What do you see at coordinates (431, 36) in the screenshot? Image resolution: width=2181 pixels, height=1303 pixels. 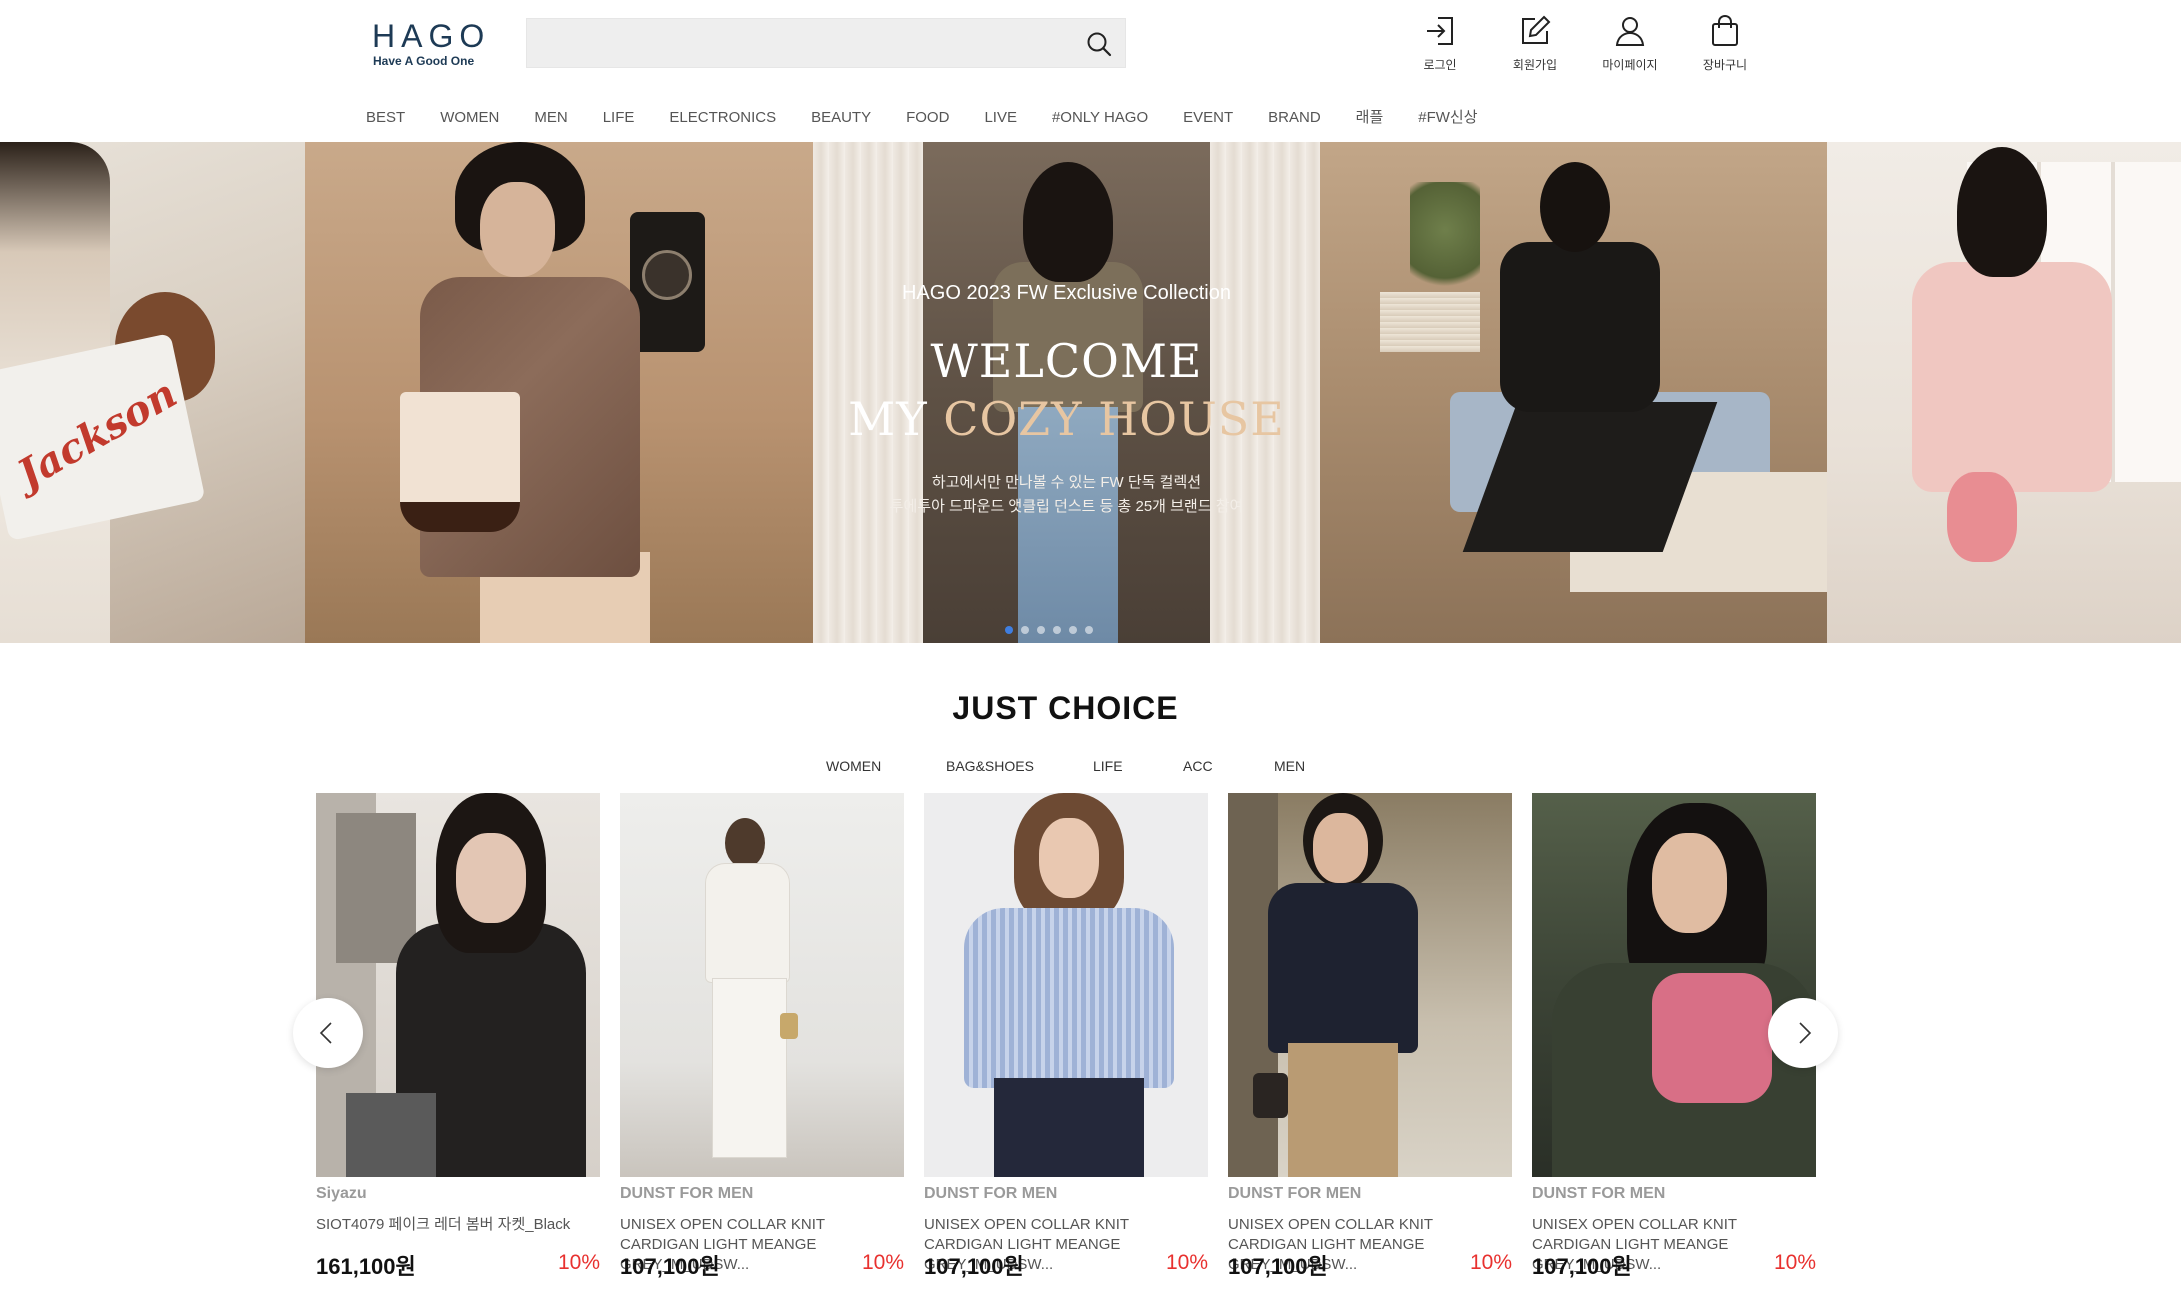 I see `logo-wordmark: HAGO` at bounding box center [431, 36].